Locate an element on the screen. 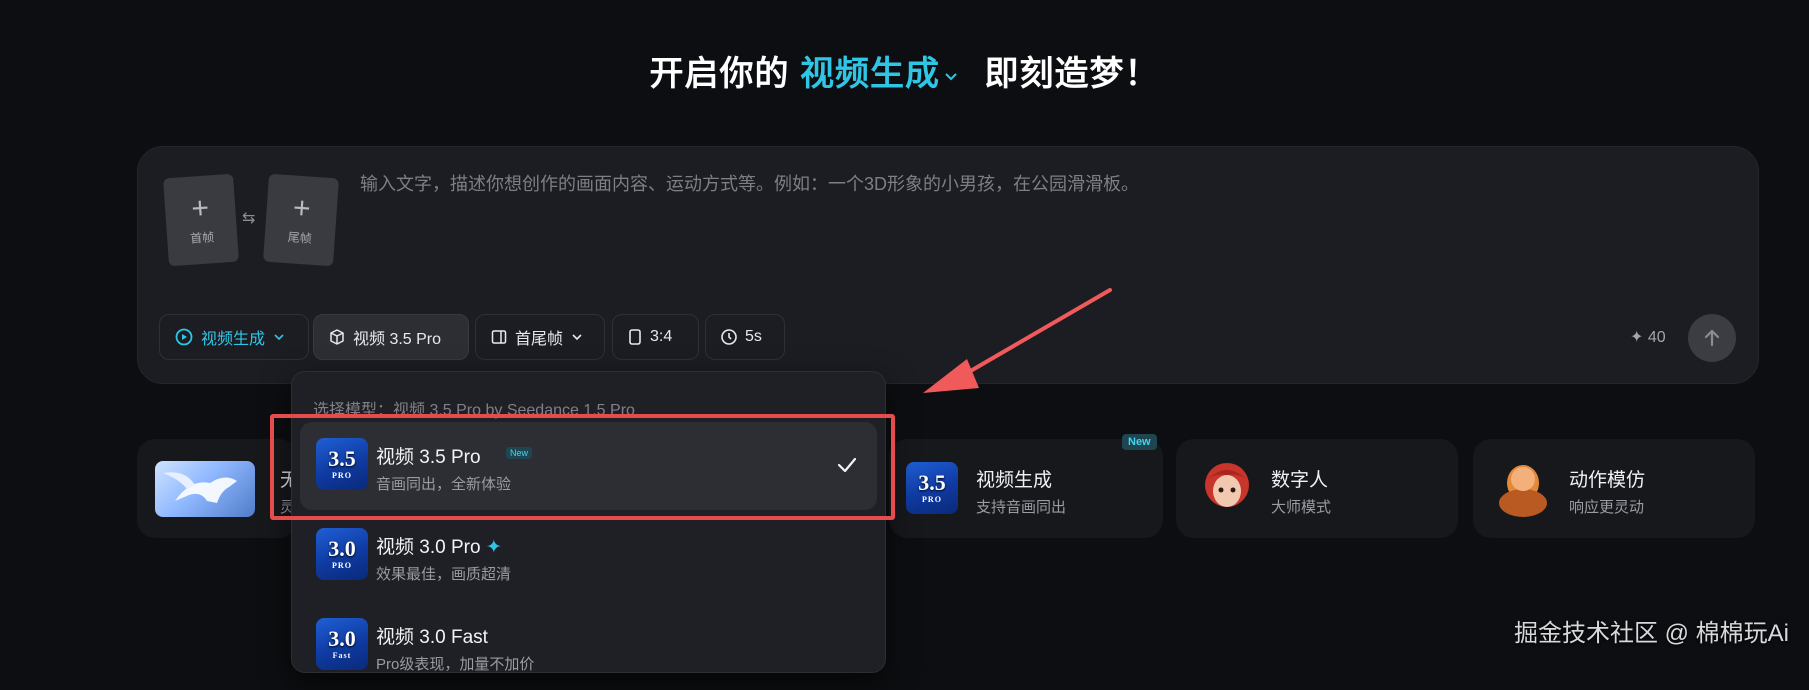 The height and width of the screenshot is (690, 1809). aspect-ratio-label: 3:4 is located at coordinates (661, 336).